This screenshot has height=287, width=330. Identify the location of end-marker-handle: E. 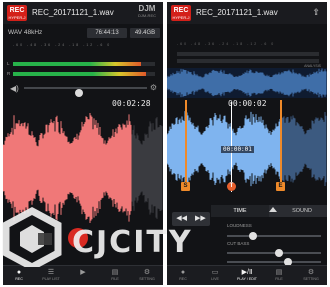
(280, 186).